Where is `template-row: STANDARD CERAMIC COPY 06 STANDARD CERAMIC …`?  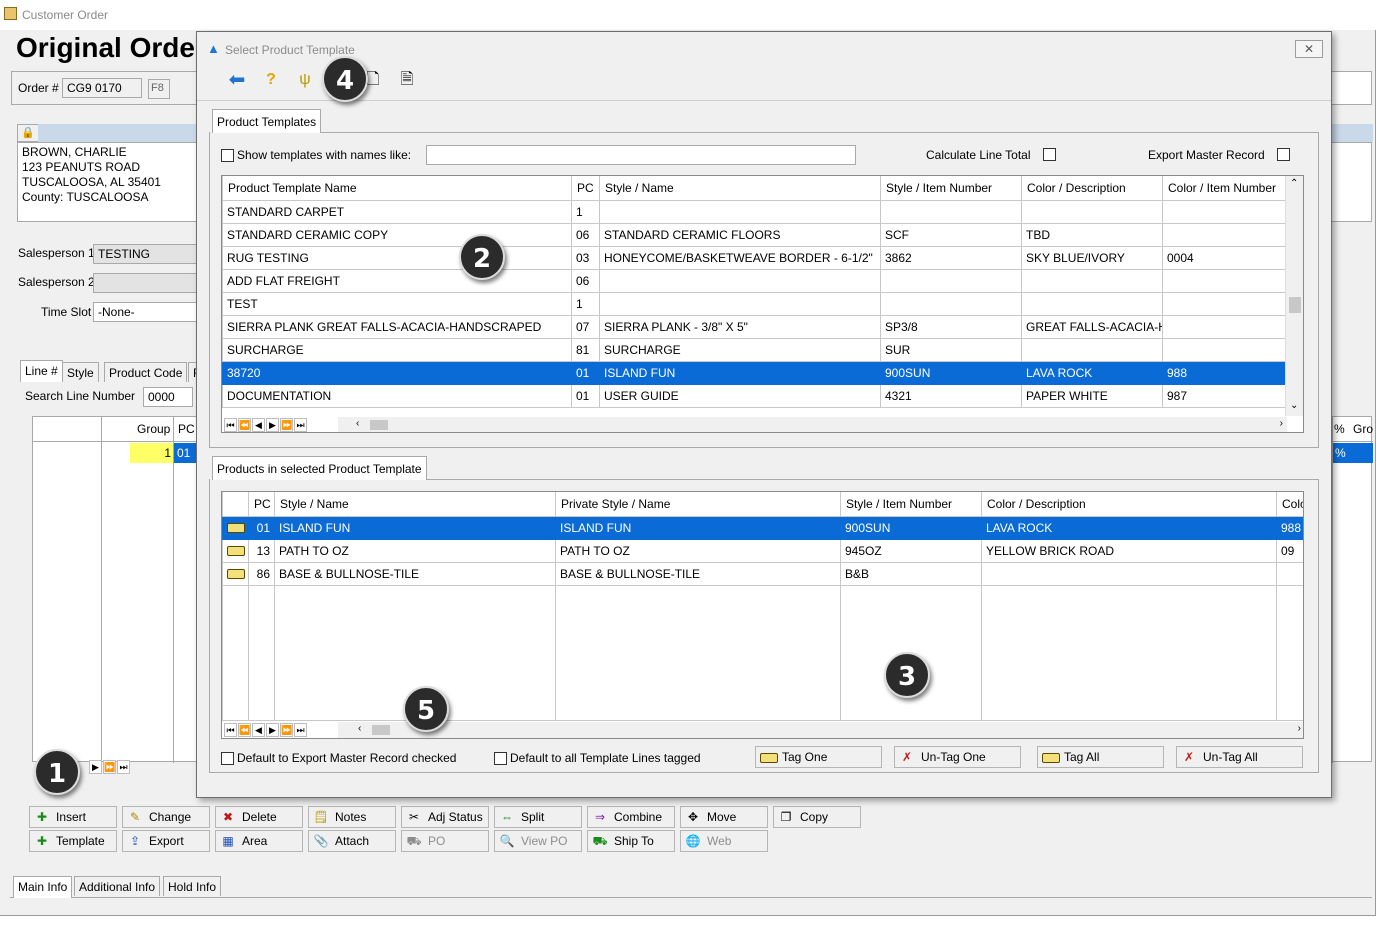
template-row: STANDARD CERAMIC COPY 06 STANDARD CERAMIC … is located at coordinates (754, 234).